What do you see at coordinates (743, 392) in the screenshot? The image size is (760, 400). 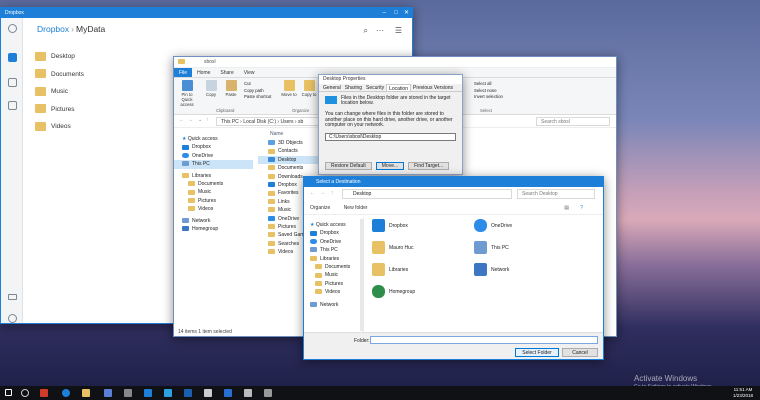 I see `clock: 11:51 AM 1/23/2018` at bounding box center [743, 392].